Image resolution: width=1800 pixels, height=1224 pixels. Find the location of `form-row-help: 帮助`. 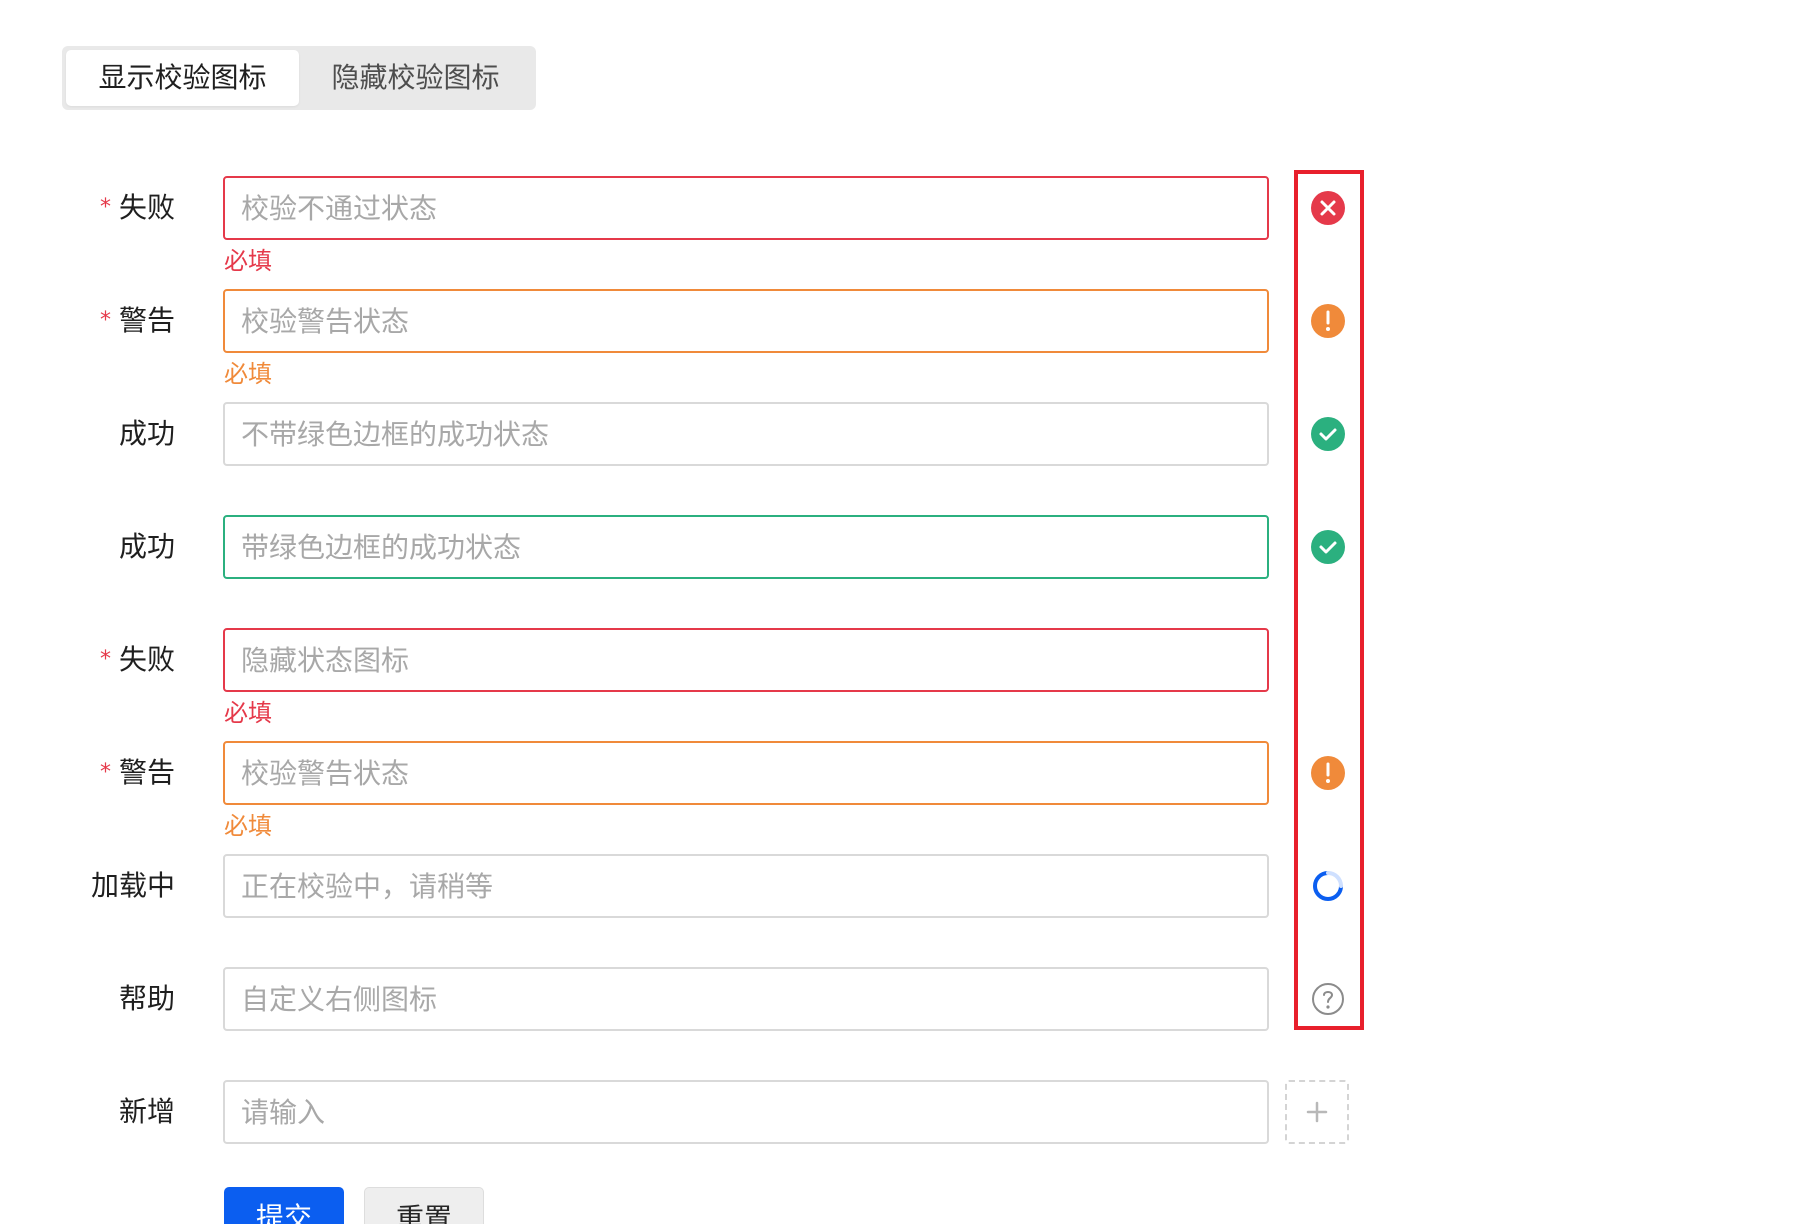

form-row-help: 帮助 is located at coordinates (900, 999).